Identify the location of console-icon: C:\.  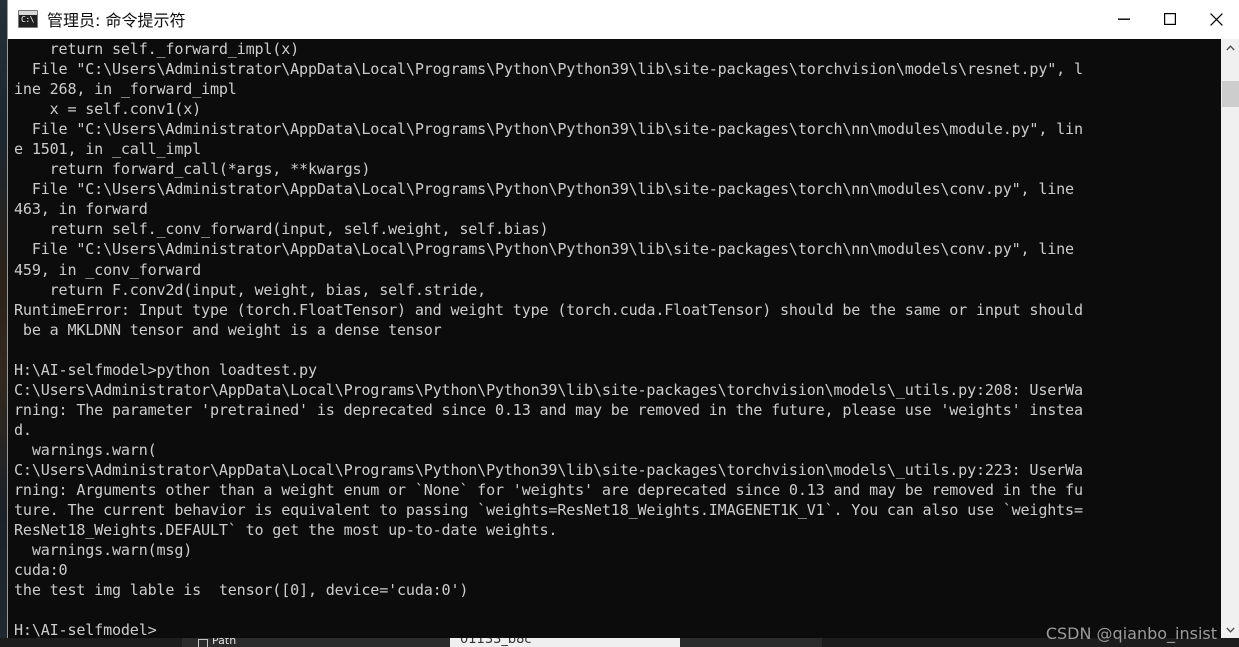
(28, 19).